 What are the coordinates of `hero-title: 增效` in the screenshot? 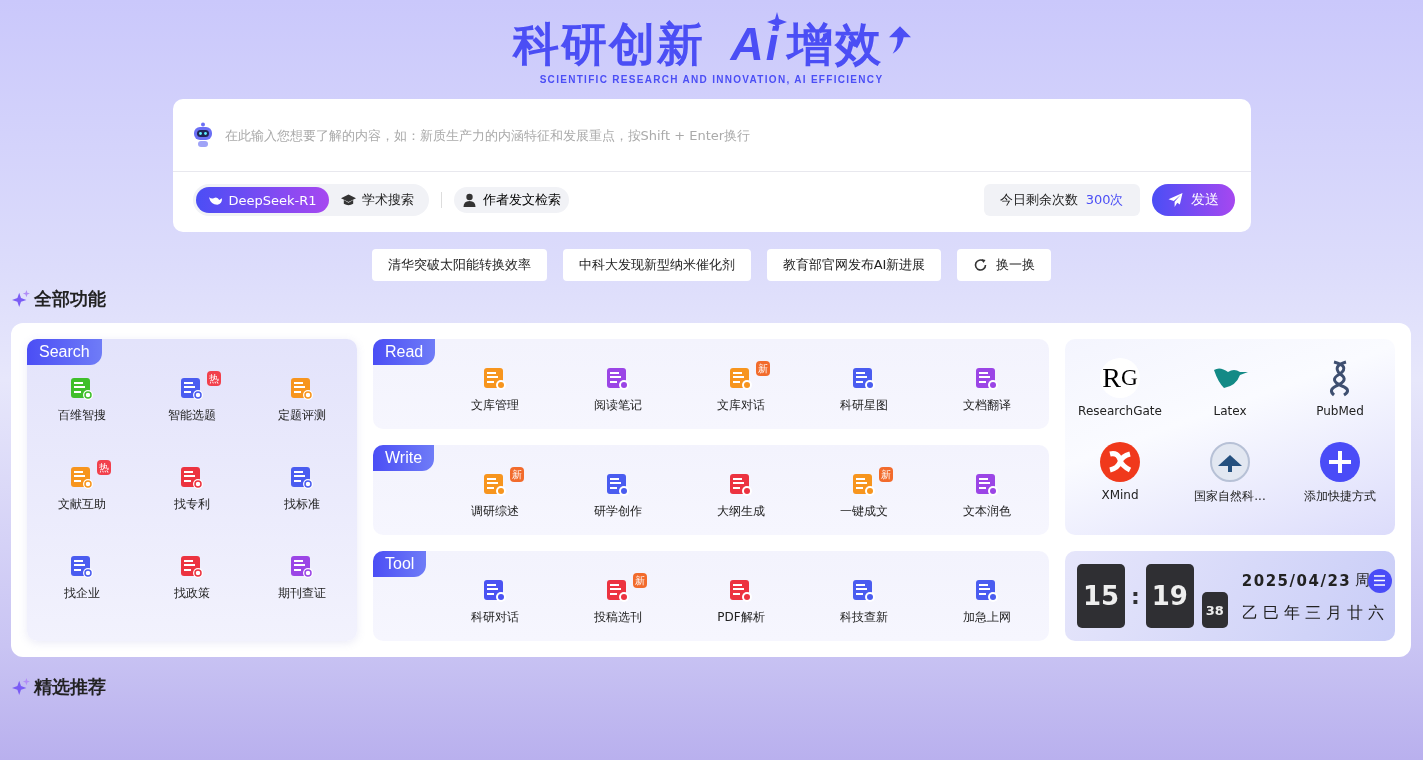 It's located at (834, 44).